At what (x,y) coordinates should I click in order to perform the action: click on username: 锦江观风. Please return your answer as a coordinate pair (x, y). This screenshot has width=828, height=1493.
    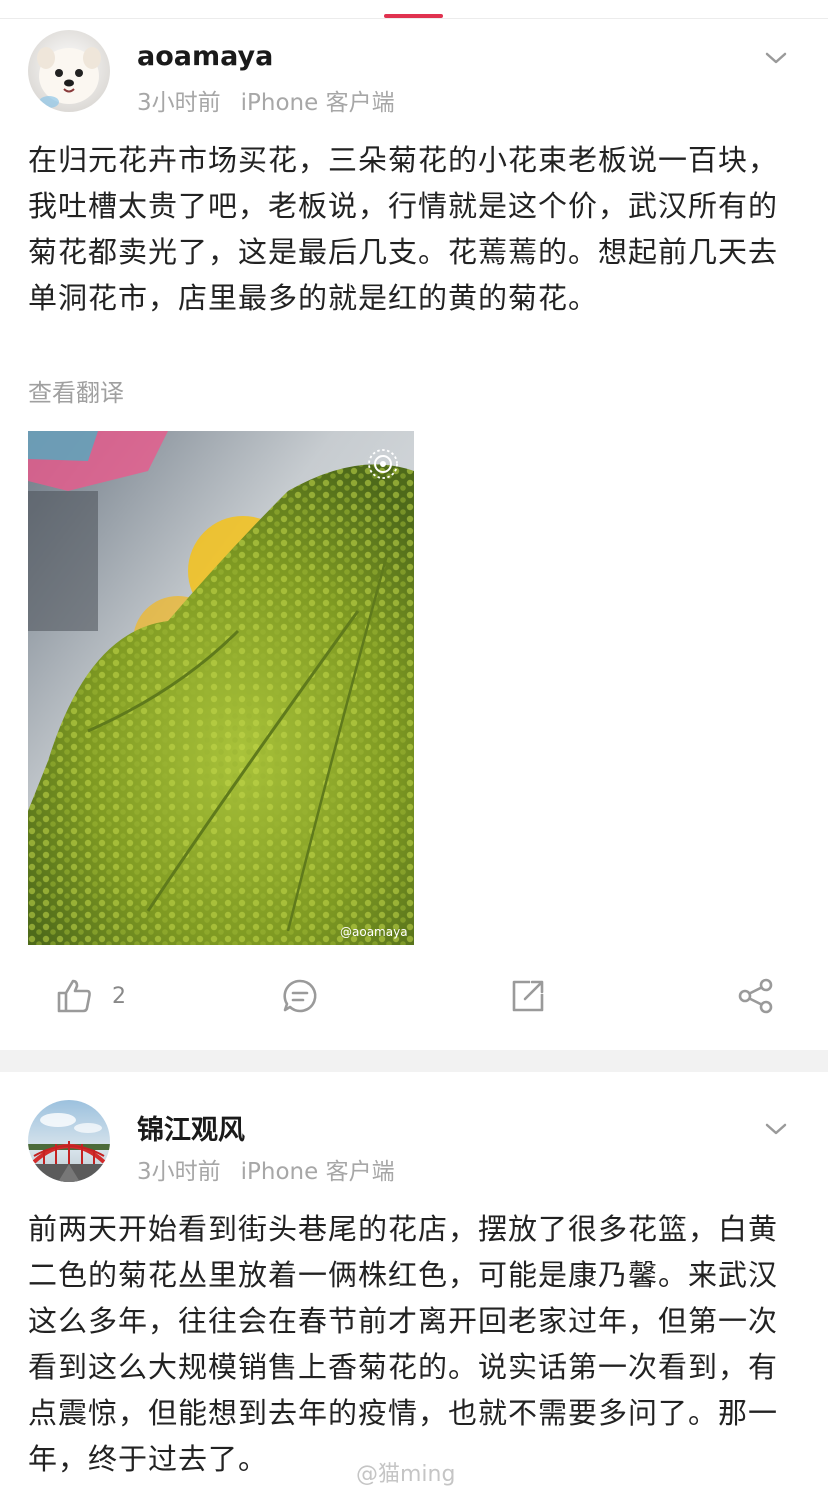
    Looking at the image, I should click on (191, 1127).